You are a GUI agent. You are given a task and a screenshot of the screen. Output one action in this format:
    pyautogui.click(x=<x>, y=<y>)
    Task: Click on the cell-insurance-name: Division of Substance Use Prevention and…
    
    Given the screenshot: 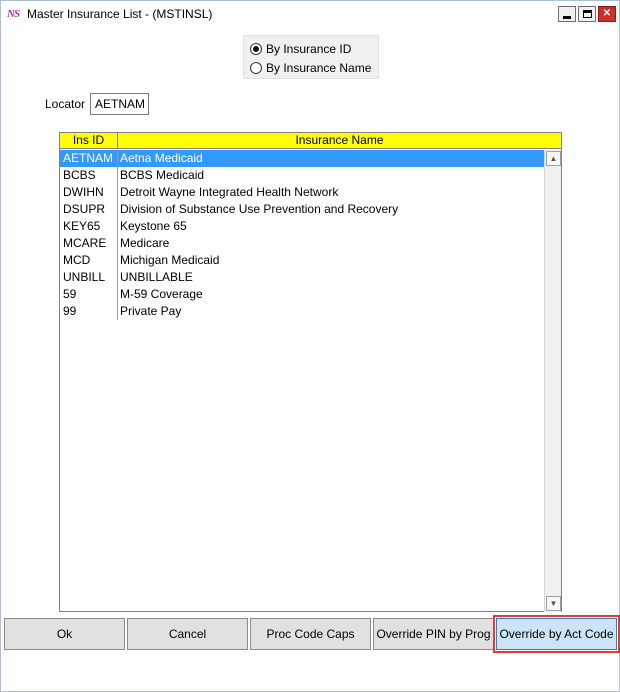 What is the action you would take?
    pyautogui.click(x=259, y=209)
    